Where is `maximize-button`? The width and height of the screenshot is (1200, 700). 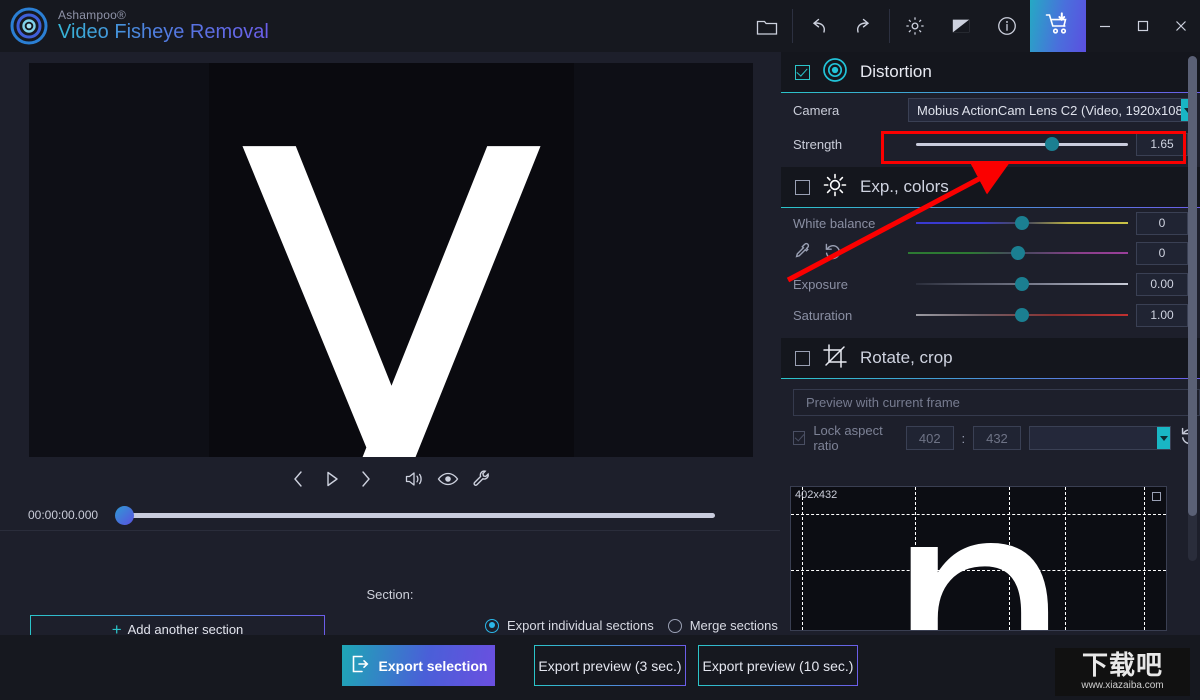
maximize-button is located at coordinates (1143, 26).